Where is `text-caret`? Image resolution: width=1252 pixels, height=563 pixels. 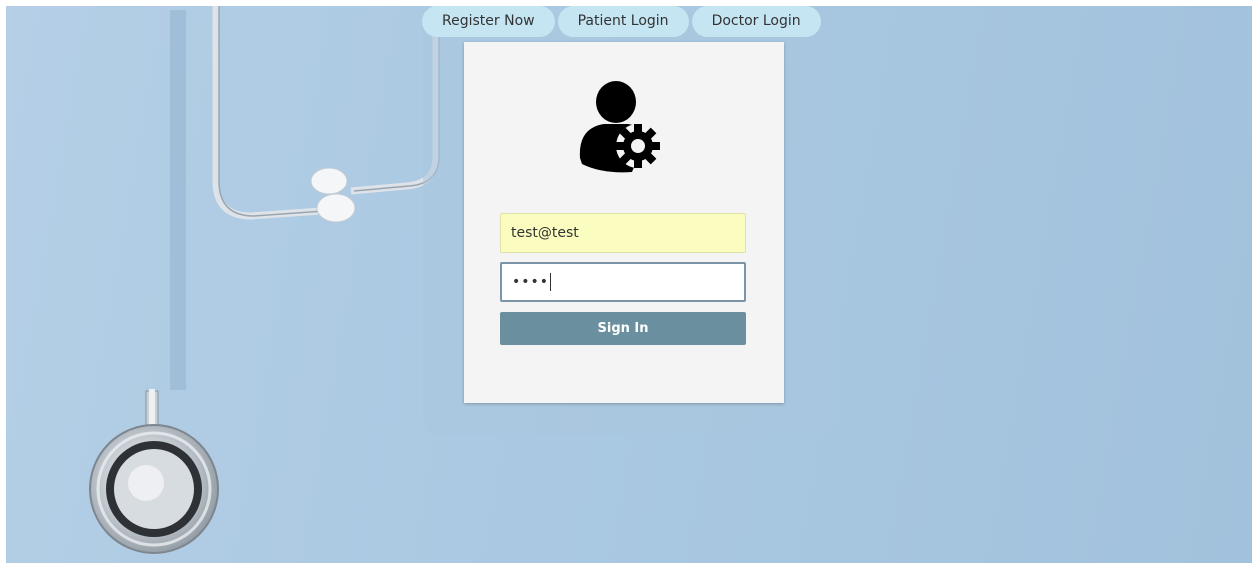
text-caret is located at coordinates (551, 282).